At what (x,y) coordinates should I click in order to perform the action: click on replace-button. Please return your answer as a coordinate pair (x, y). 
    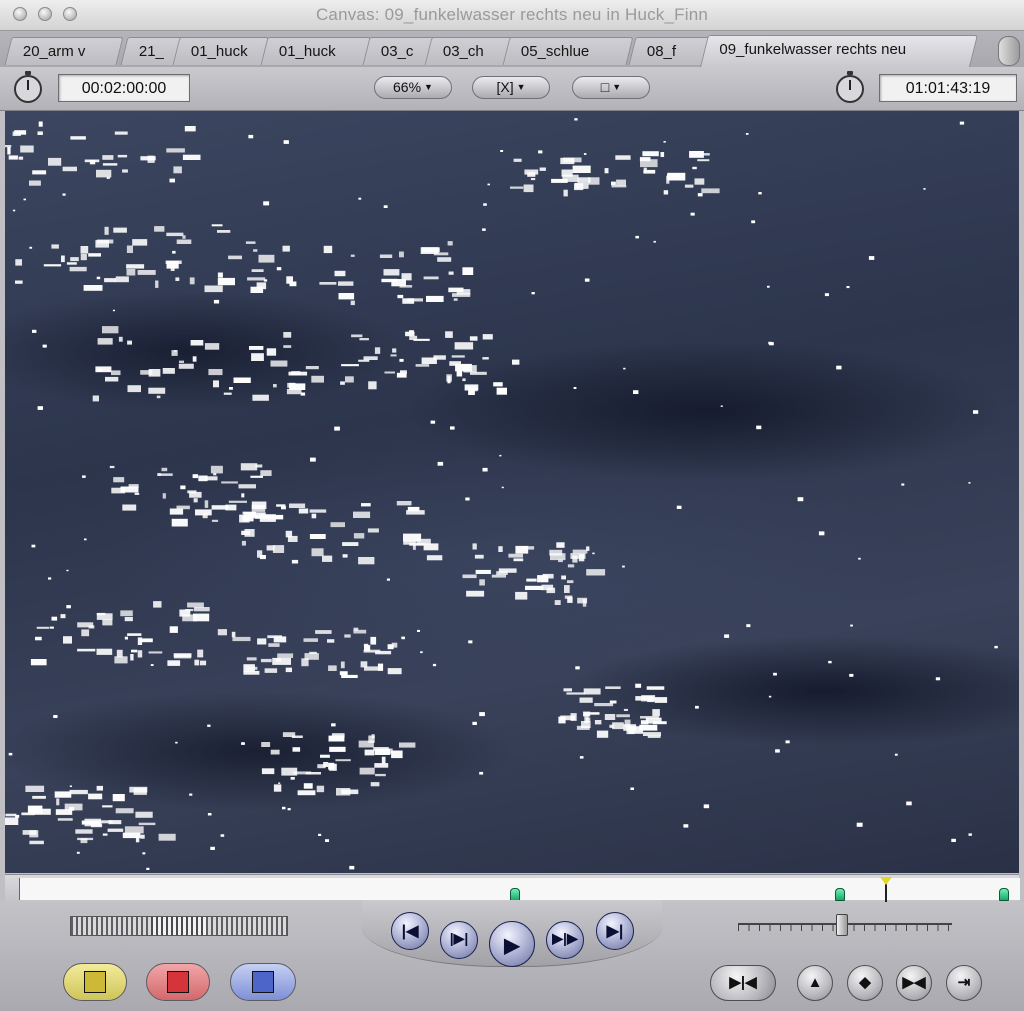
    Looking at the image, I should click on (263, 982).